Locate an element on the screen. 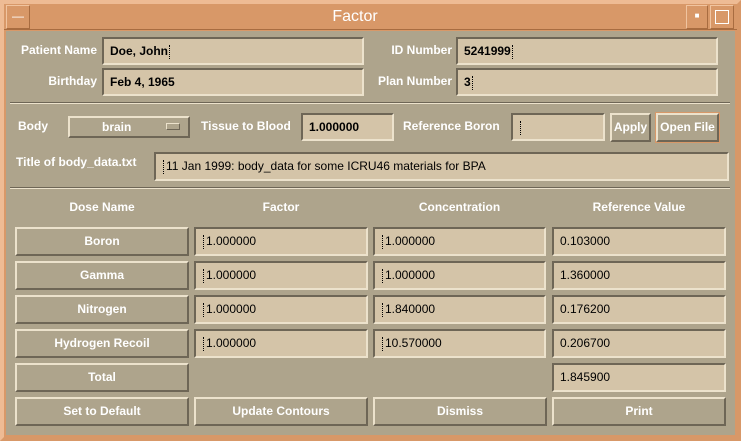 The image size is (741, 441). print-button: Print is located at coordinates (639, 411).